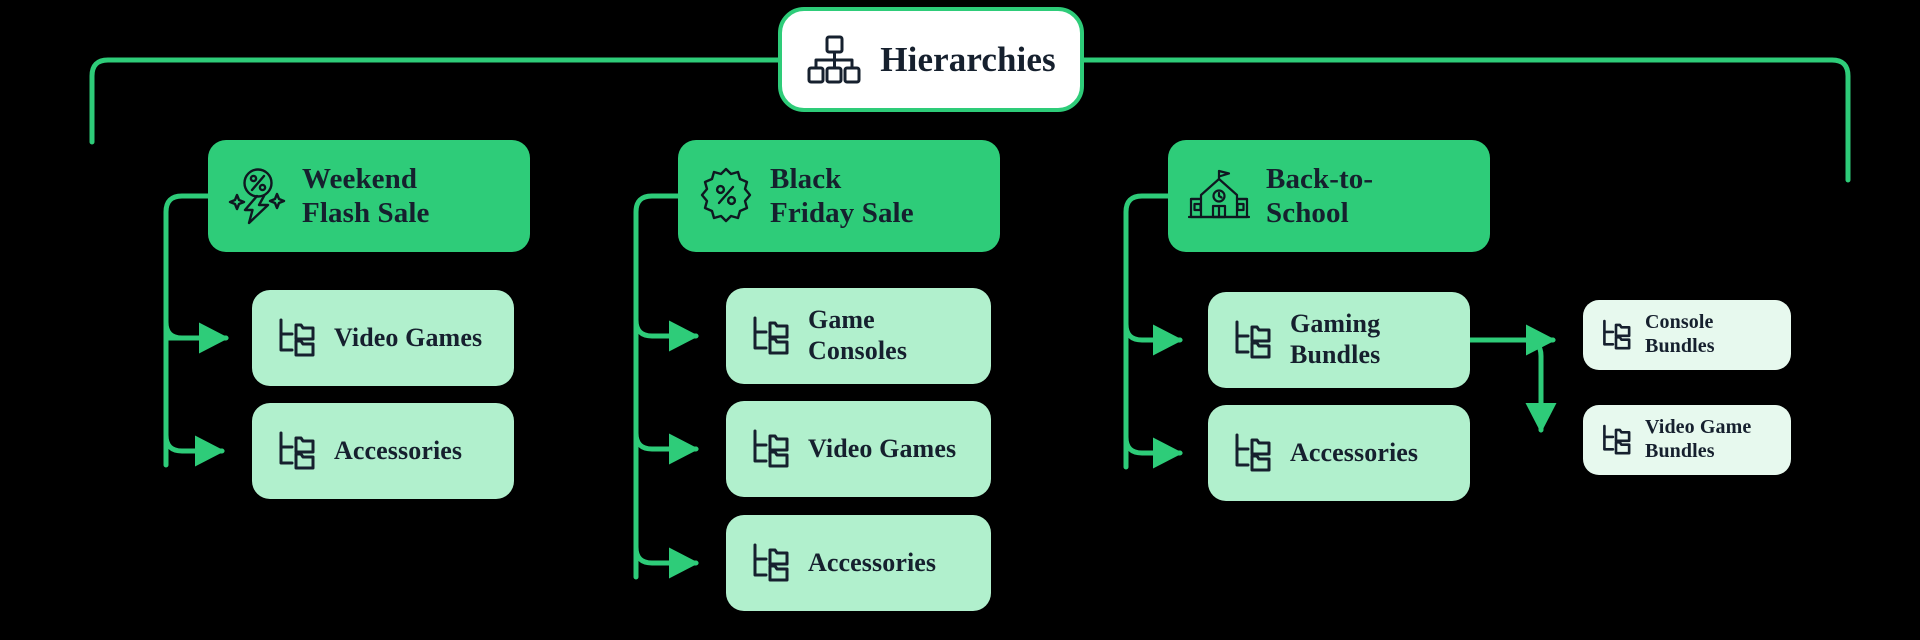  Describe the element at coordinates (726, 196) in the screenshot. I see `discount-badge-icon` at that location.